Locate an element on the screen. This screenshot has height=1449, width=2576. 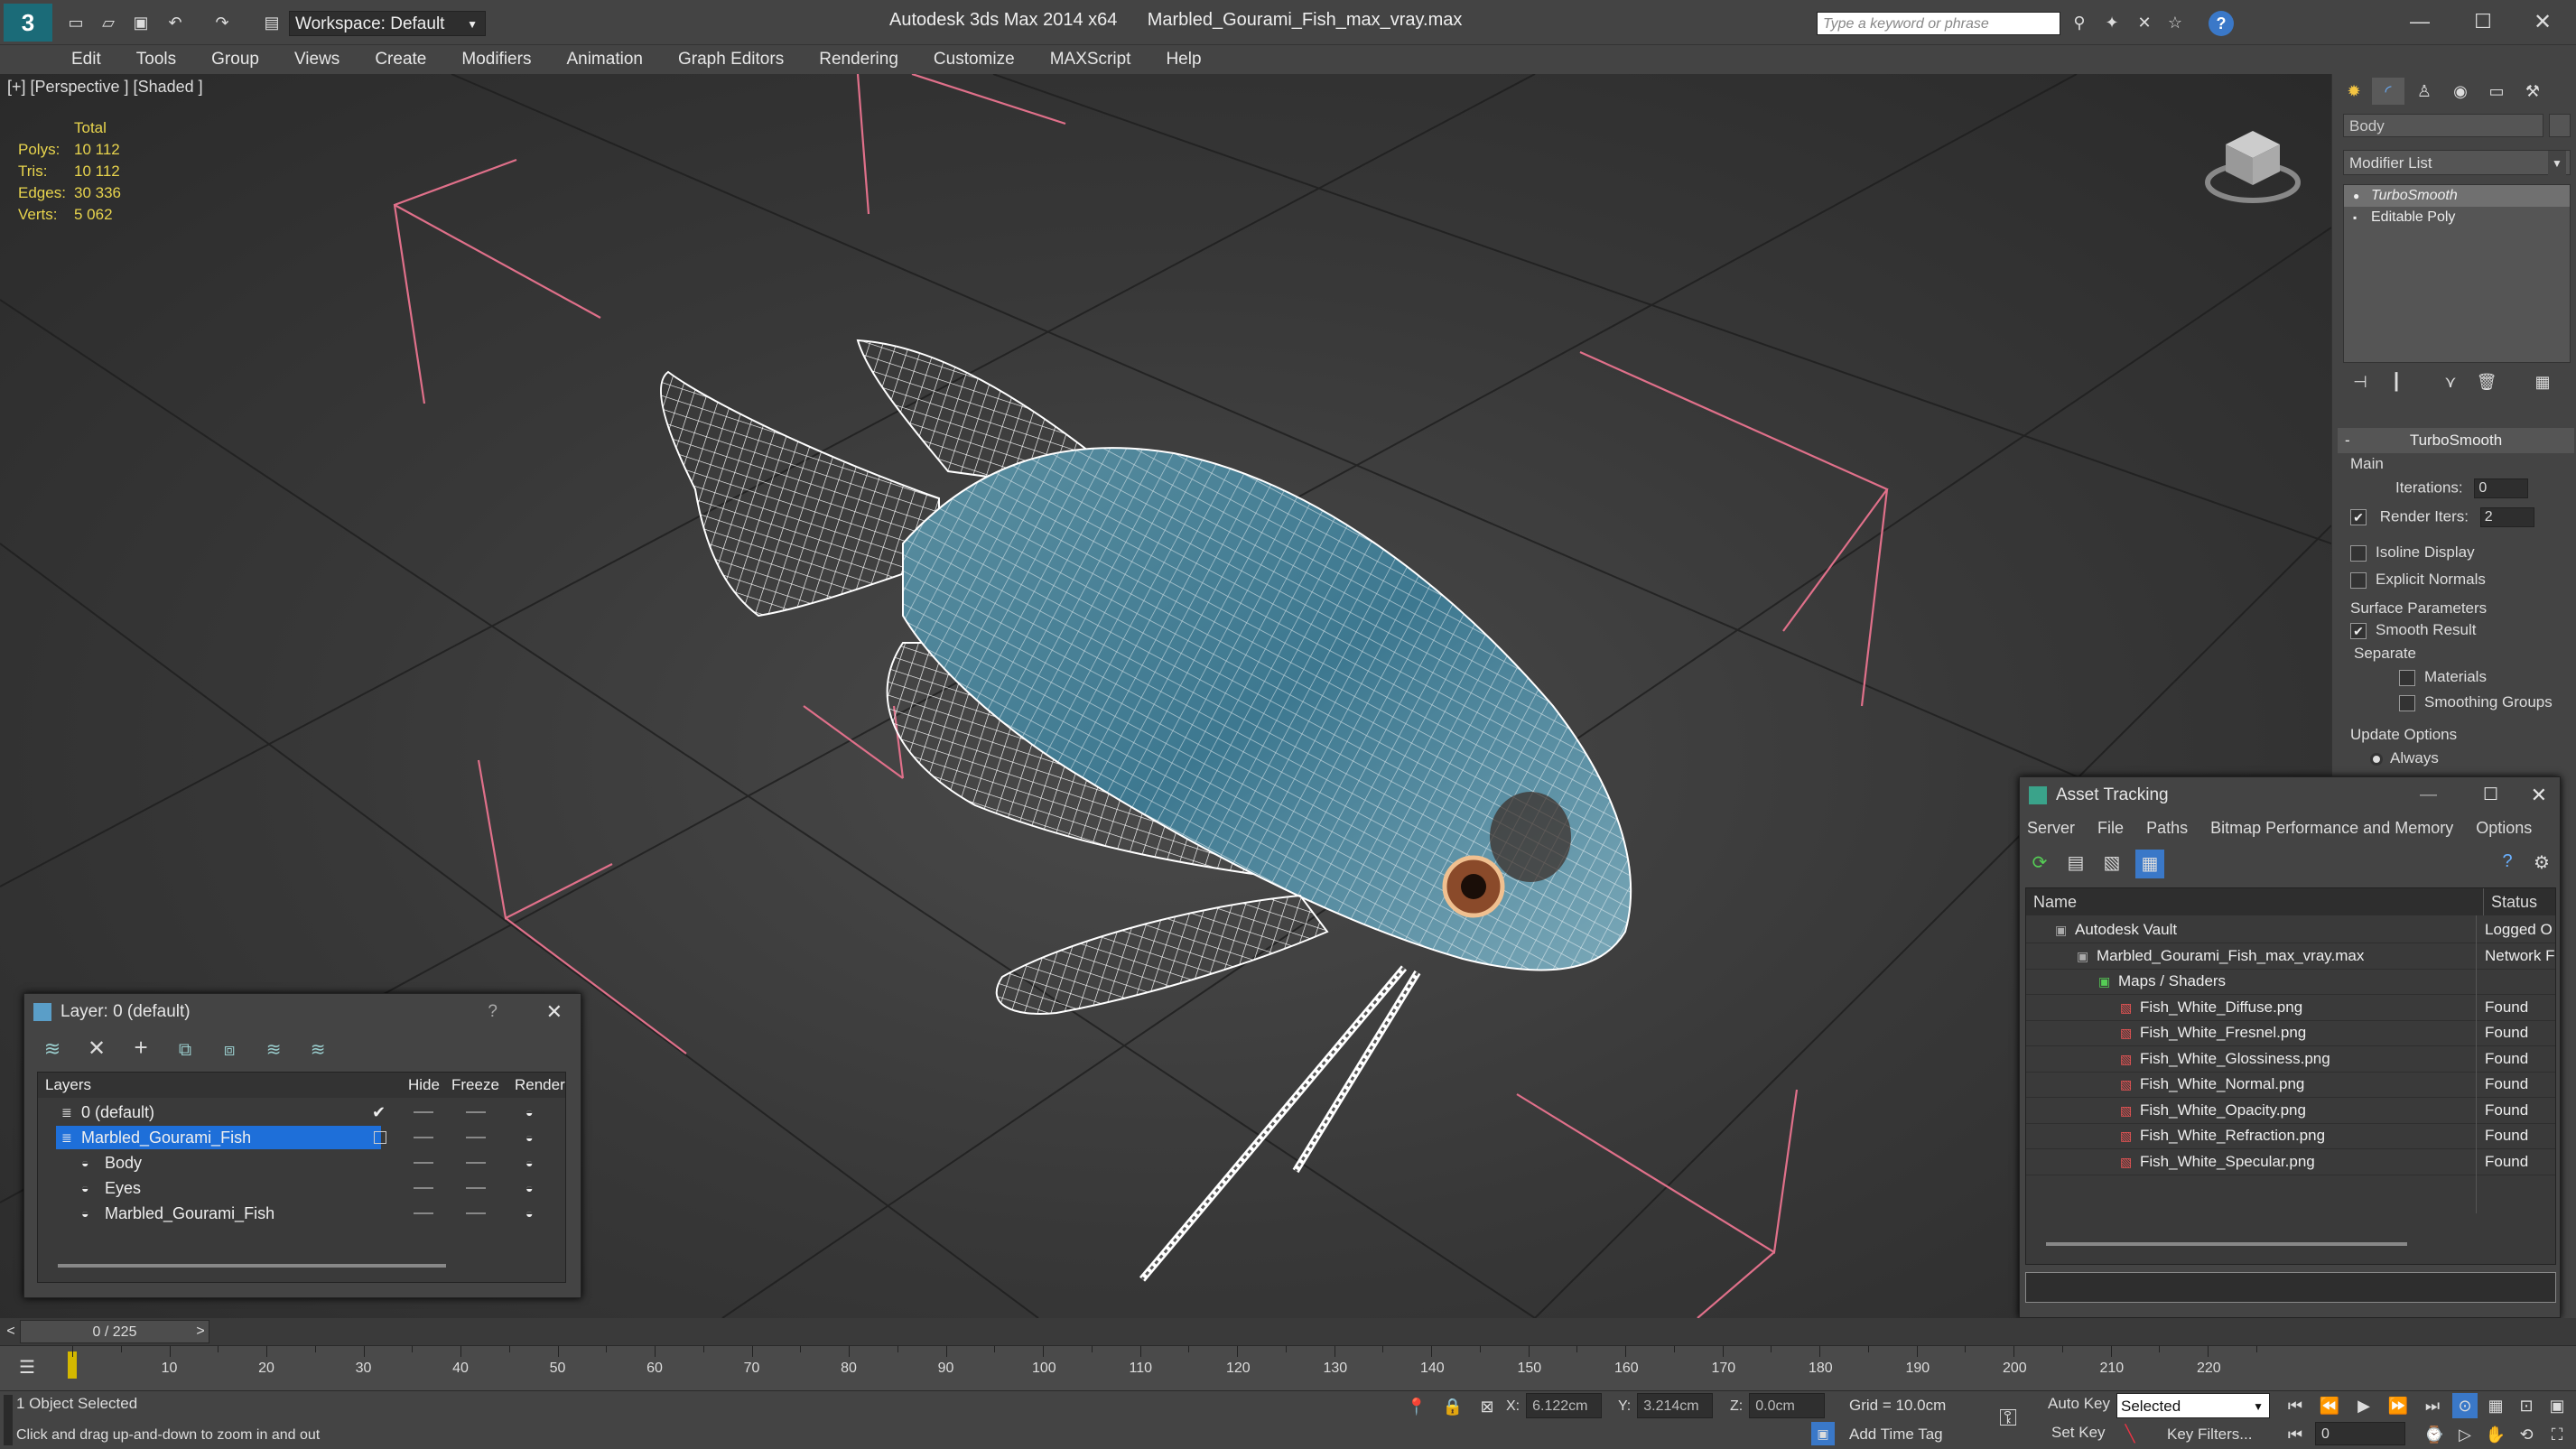
delete-layer-icon: ✕ is located at coordinates (96, 1049).